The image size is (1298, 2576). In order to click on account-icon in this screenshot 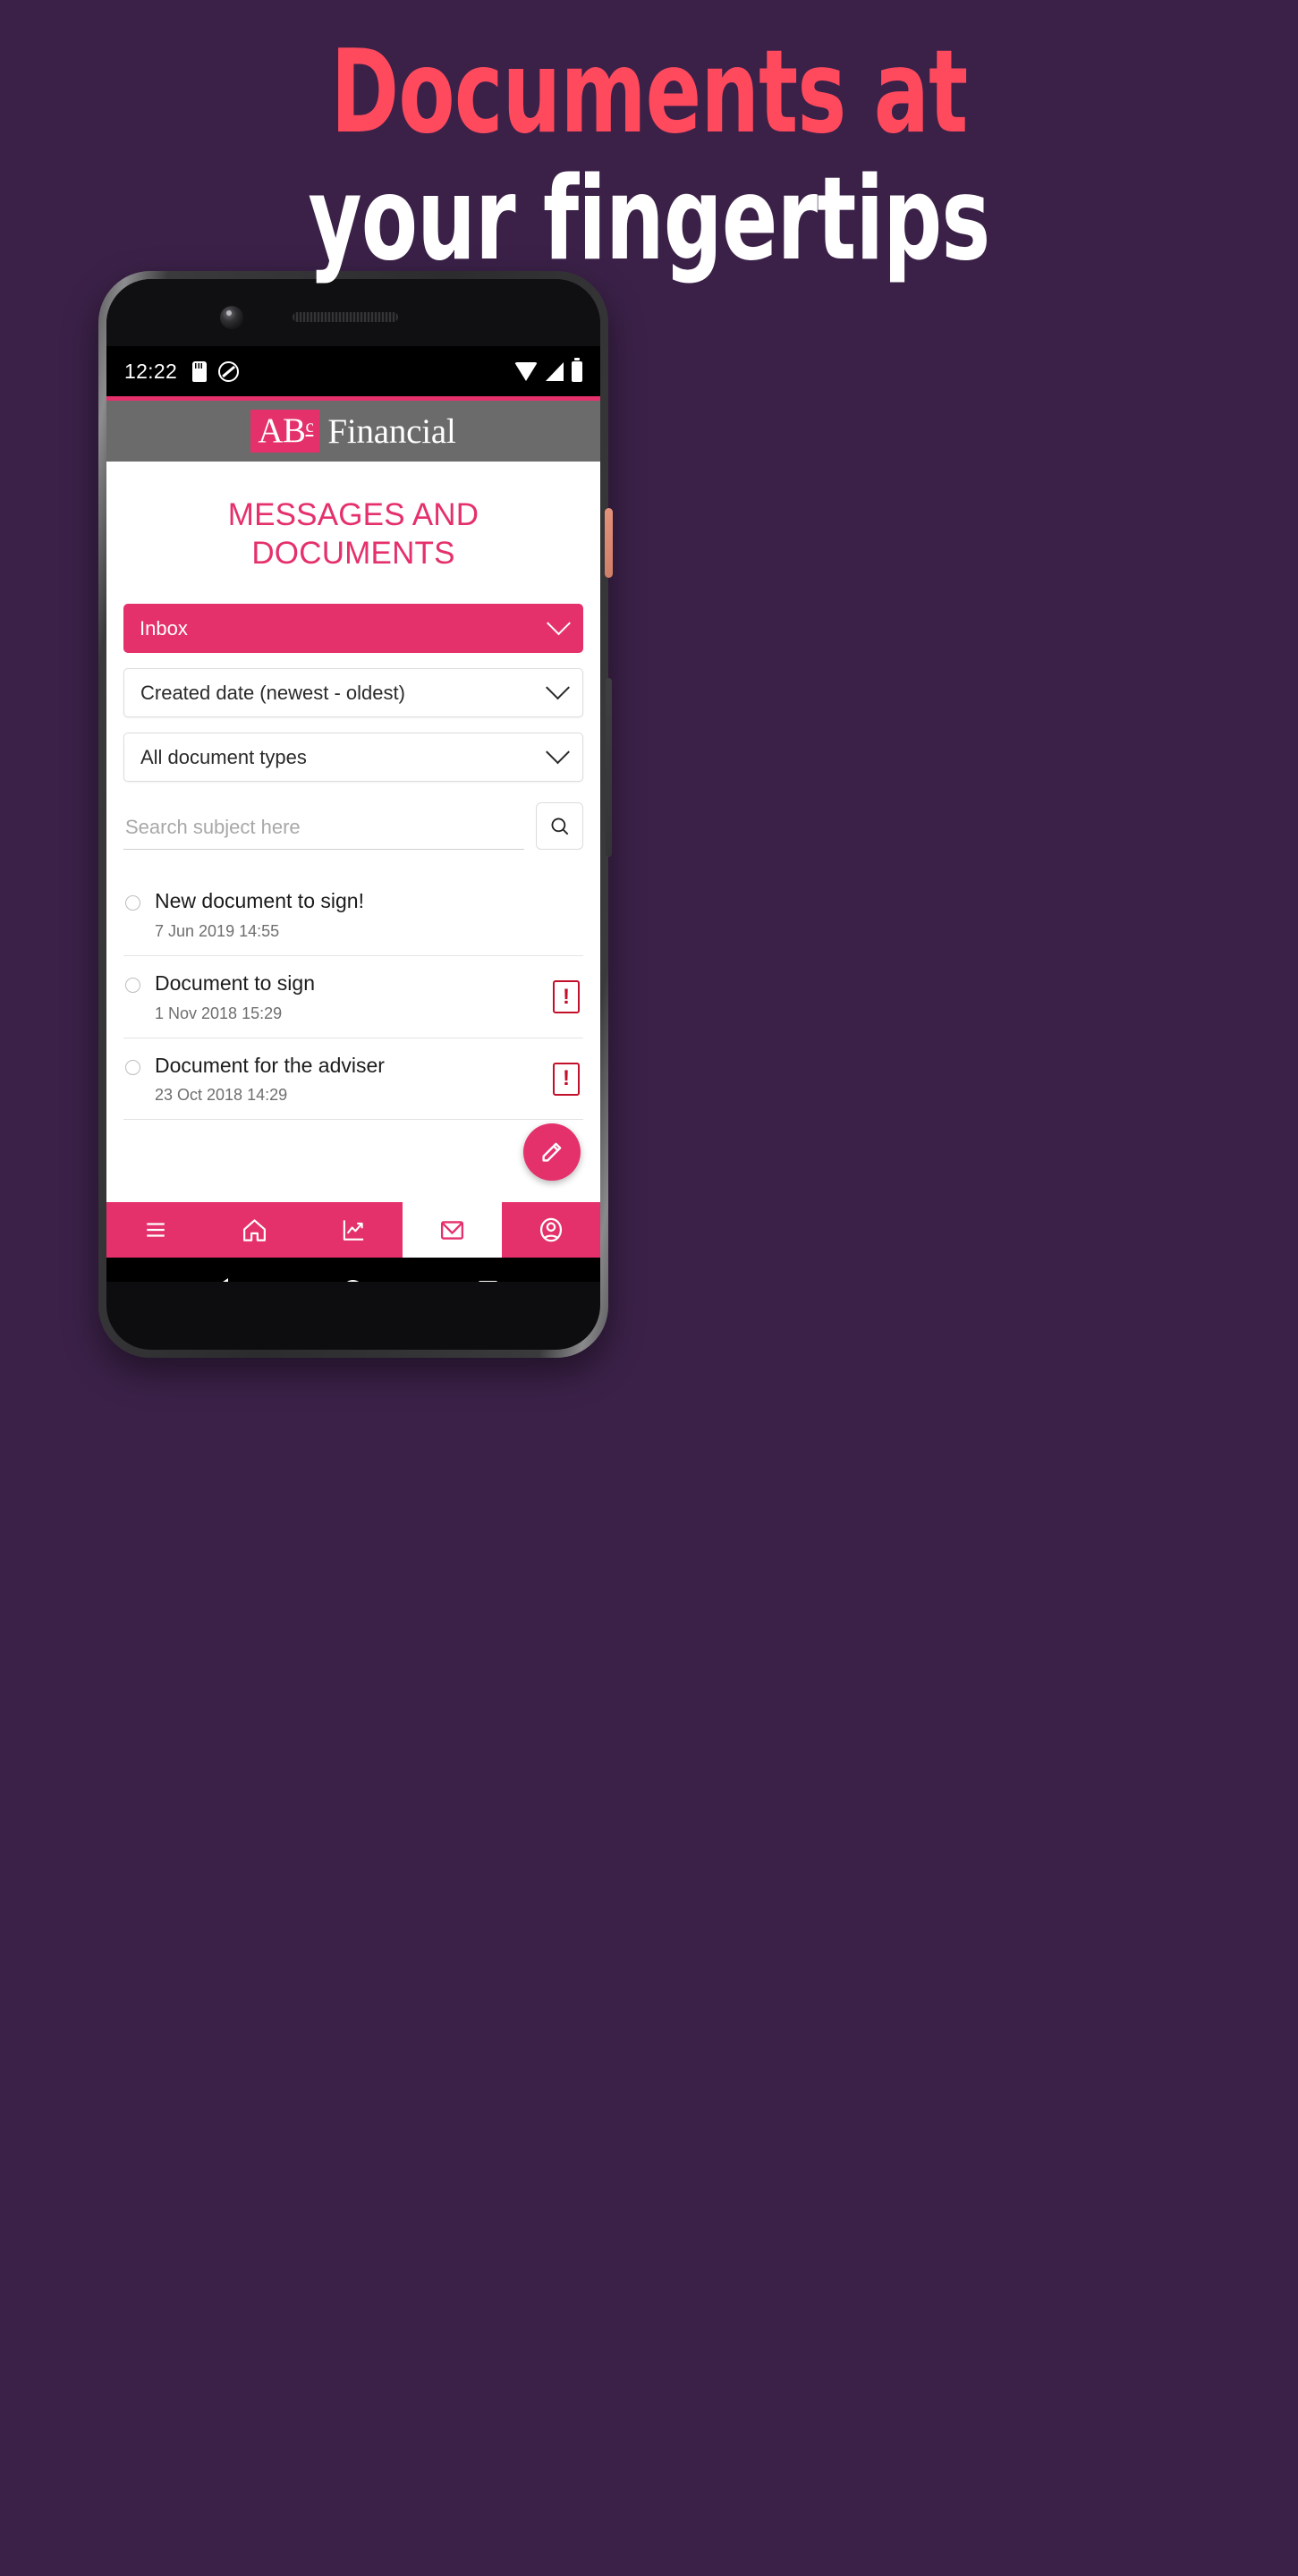, I will do `click(550, 1229)`.